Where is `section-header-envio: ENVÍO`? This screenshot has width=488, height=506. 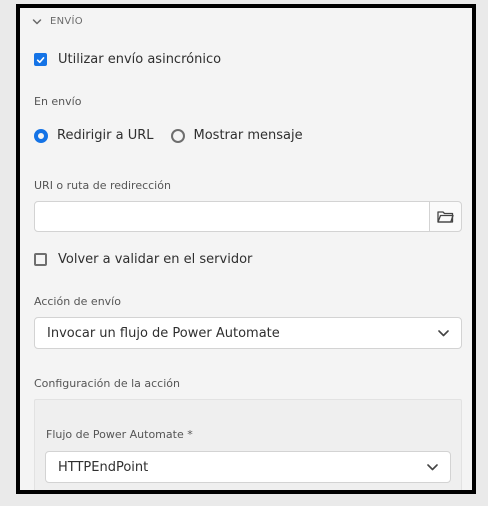
section-header-envio: ENVÍO is located at coordinates (57, 21).